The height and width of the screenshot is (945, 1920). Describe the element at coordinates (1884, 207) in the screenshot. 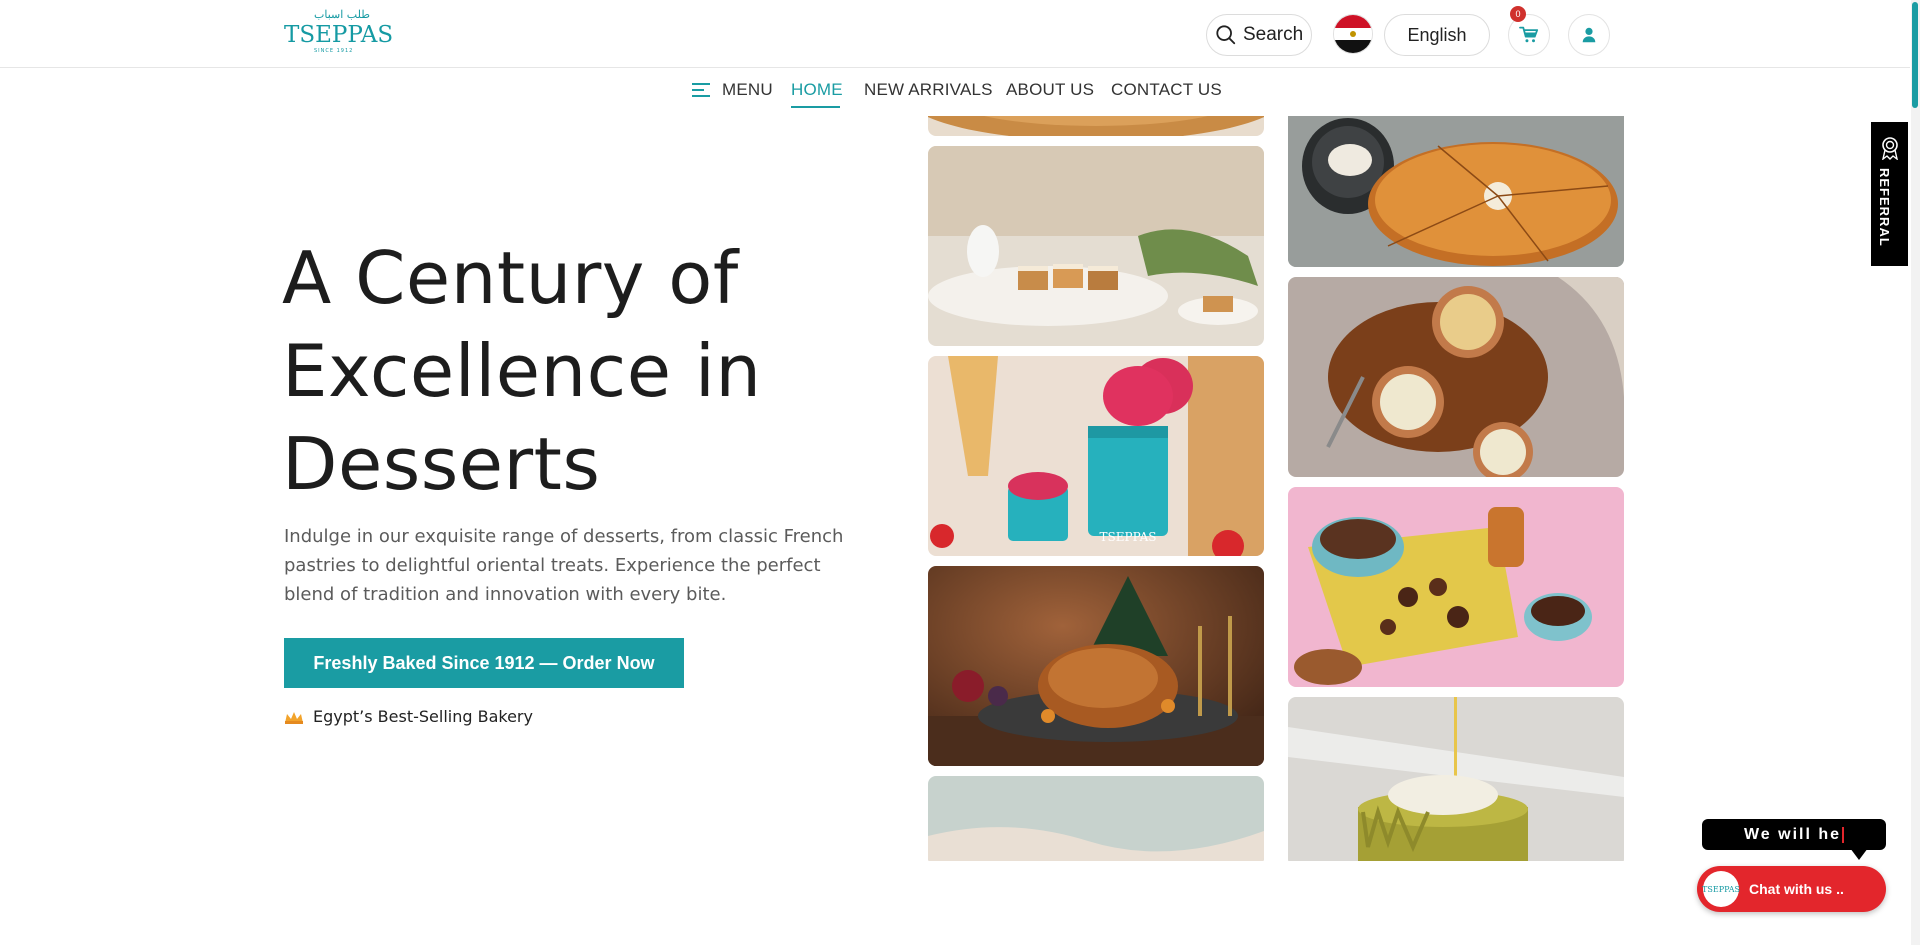

I see `referral-label: REFERRAL` at that location.